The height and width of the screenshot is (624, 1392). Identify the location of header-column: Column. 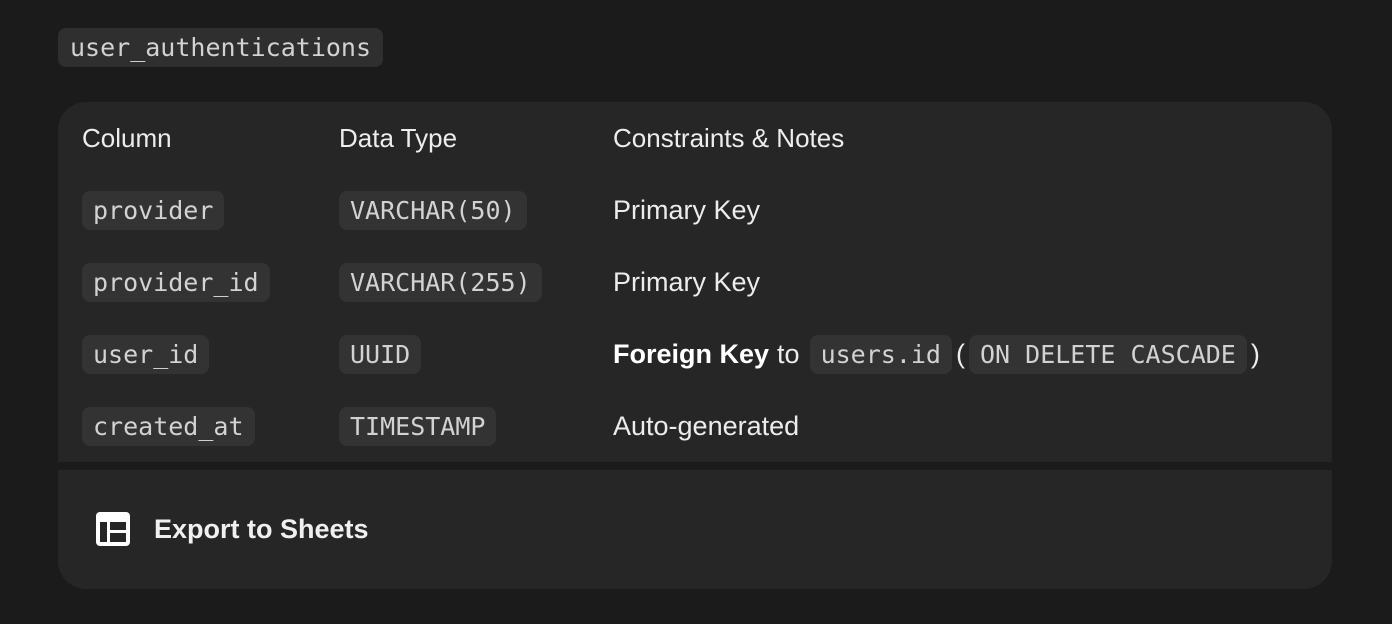
(127, 138).